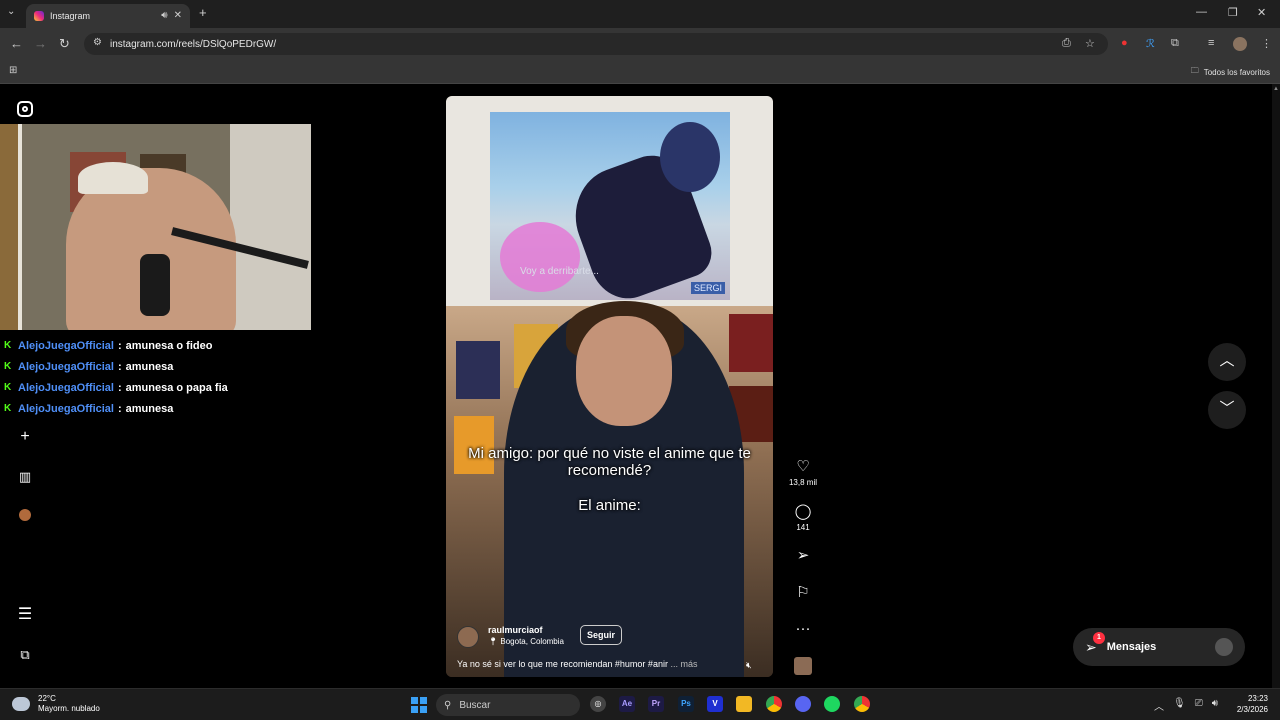 The image size is (1280, 720). I want to click on all-bookmarks-folder: 🗀 Todos los favoritos, so click(1230, 72).